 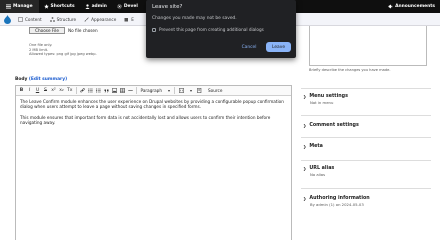 I want to click on menu-icon, so click(x=8, y=6).